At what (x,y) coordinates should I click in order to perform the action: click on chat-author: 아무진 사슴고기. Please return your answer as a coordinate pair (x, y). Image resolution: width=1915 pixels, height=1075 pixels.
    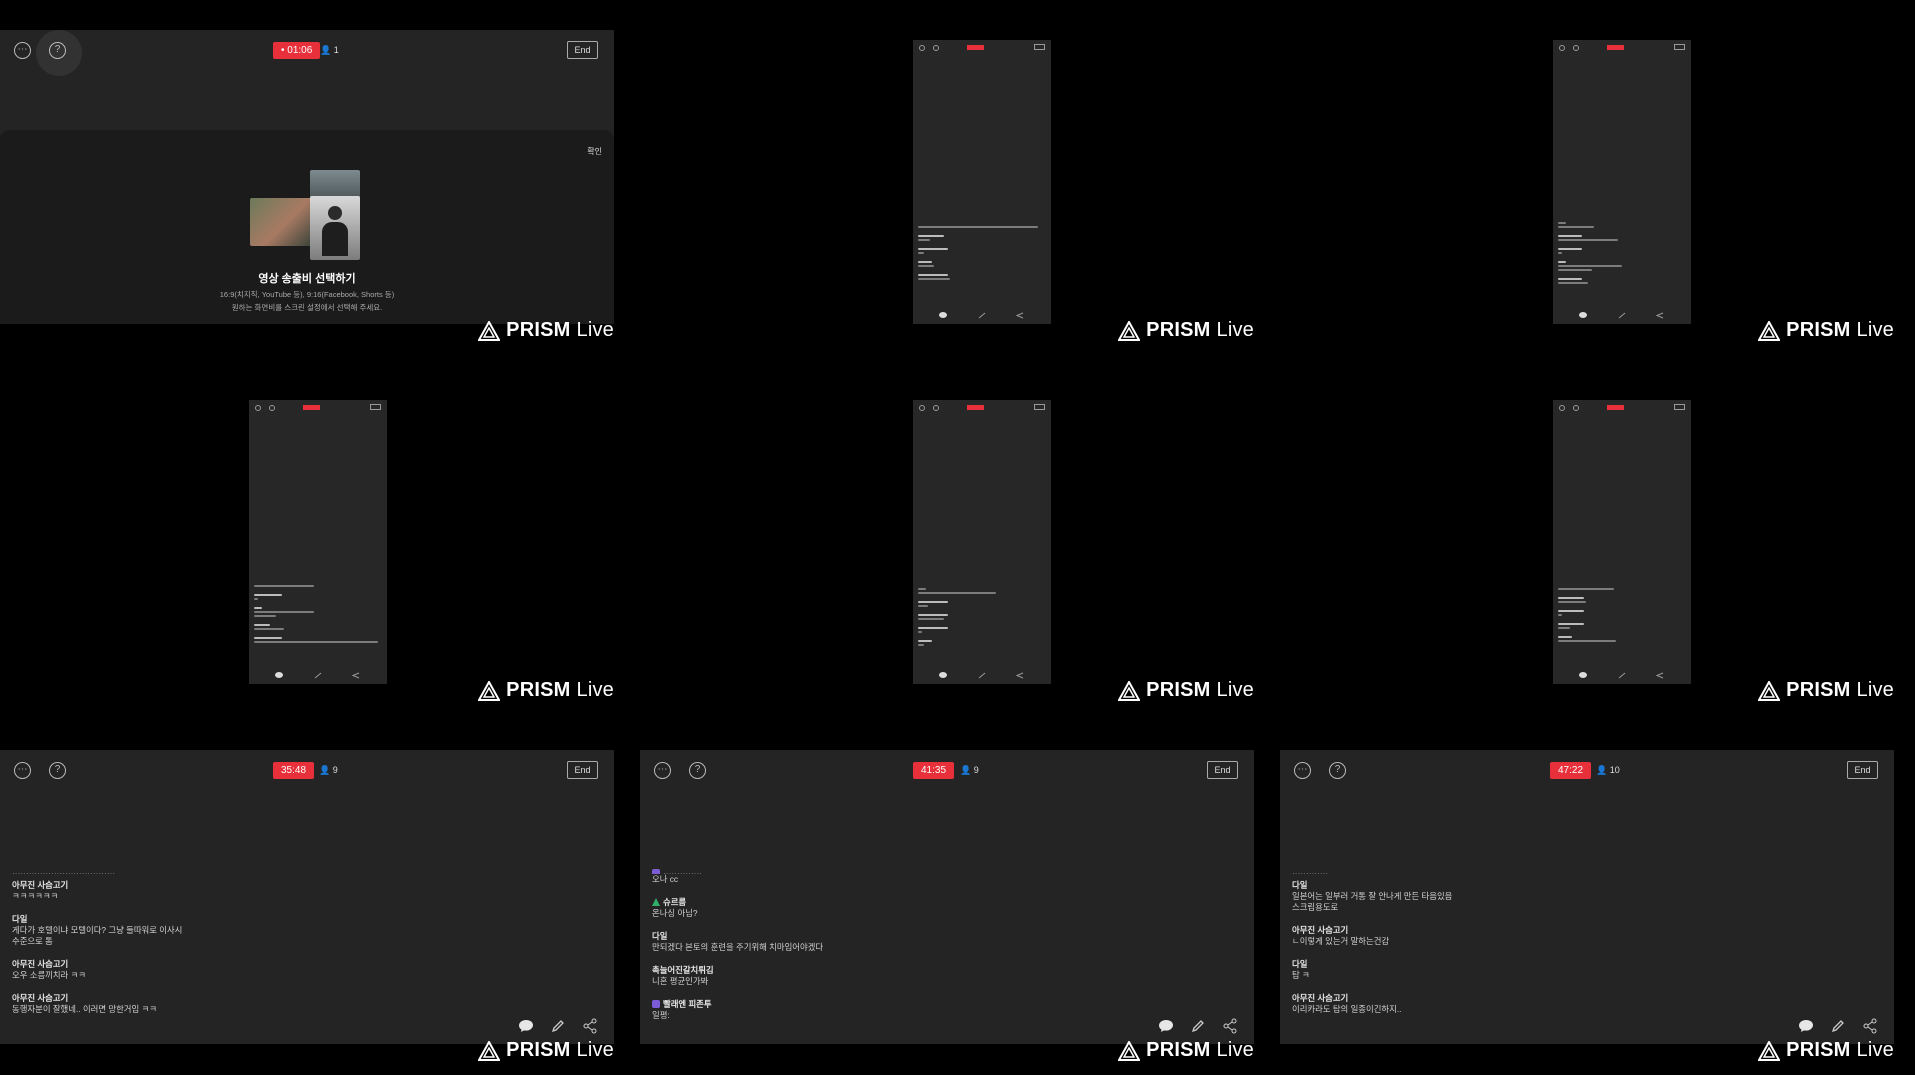
    Looking at the image, I should click on (40, 885).